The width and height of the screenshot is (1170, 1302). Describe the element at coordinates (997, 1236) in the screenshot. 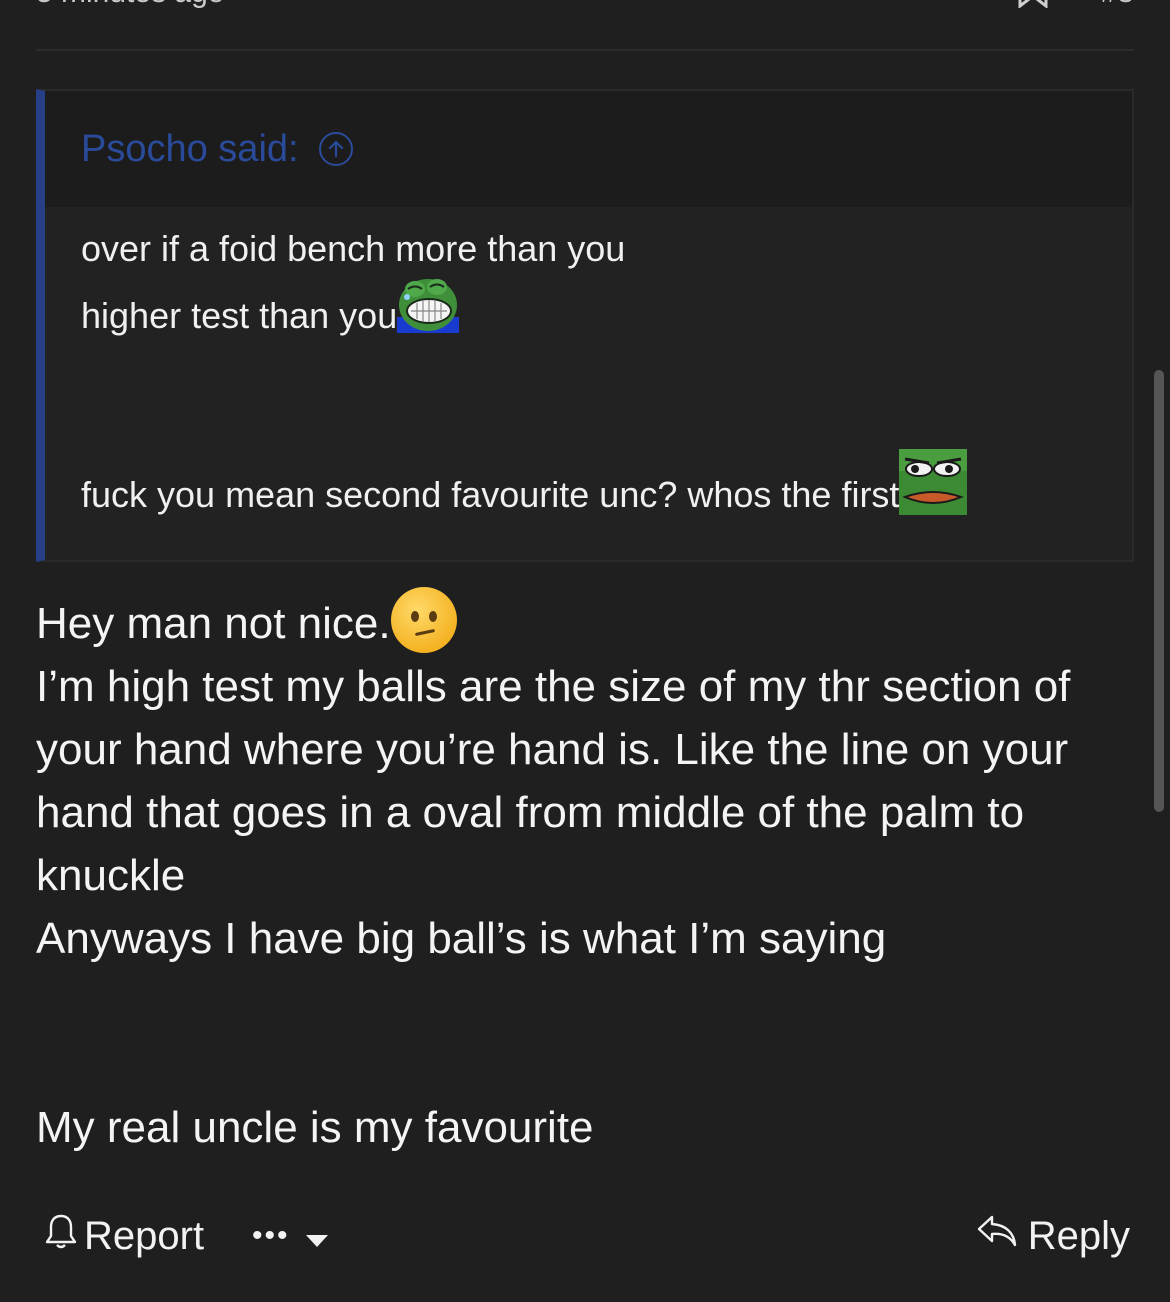

I see `reply-arrow-icon` at that location.